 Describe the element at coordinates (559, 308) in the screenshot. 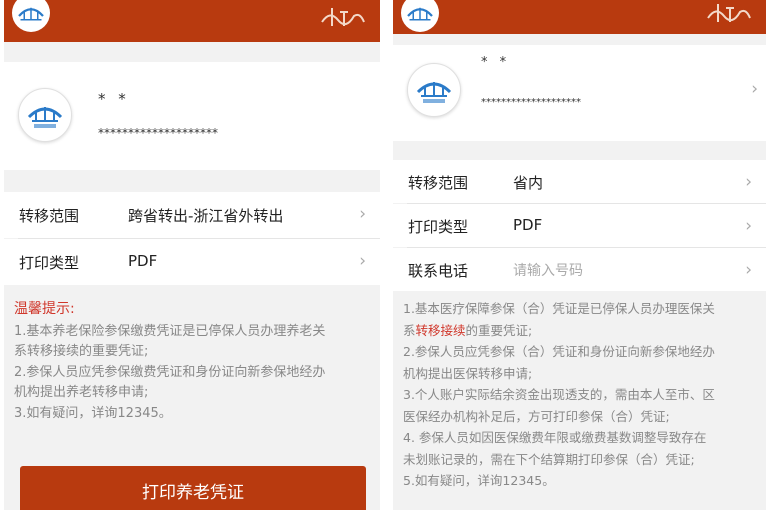

I see `tips-line: 1.基本医疗保障参保（合）凭证是已停保人员办理医保关` at that location.